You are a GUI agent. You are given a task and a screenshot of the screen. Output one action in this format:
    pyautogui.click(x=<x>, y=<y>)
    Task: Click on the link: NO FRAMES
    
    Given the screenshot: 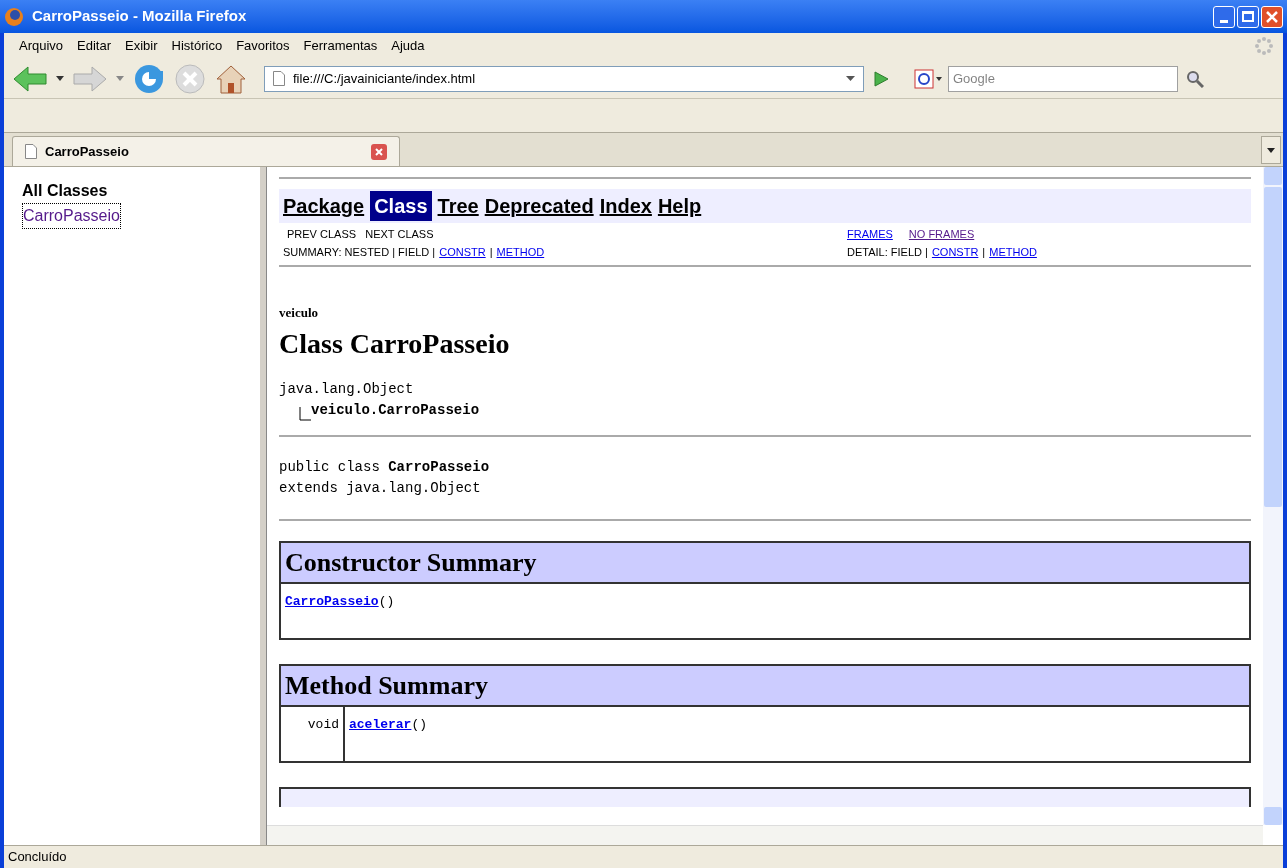 What is the action you would take?
    pyautogui.click(x=941, y=234)
    